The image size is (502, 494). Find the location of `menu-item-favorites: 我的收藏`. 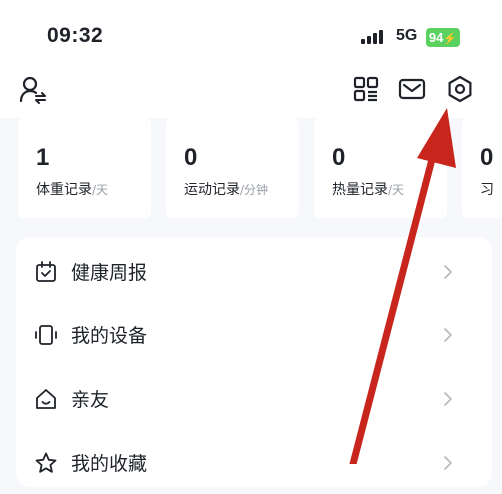

menu-item-favorites: 我的收藏 is located at coordinates (254, 463).